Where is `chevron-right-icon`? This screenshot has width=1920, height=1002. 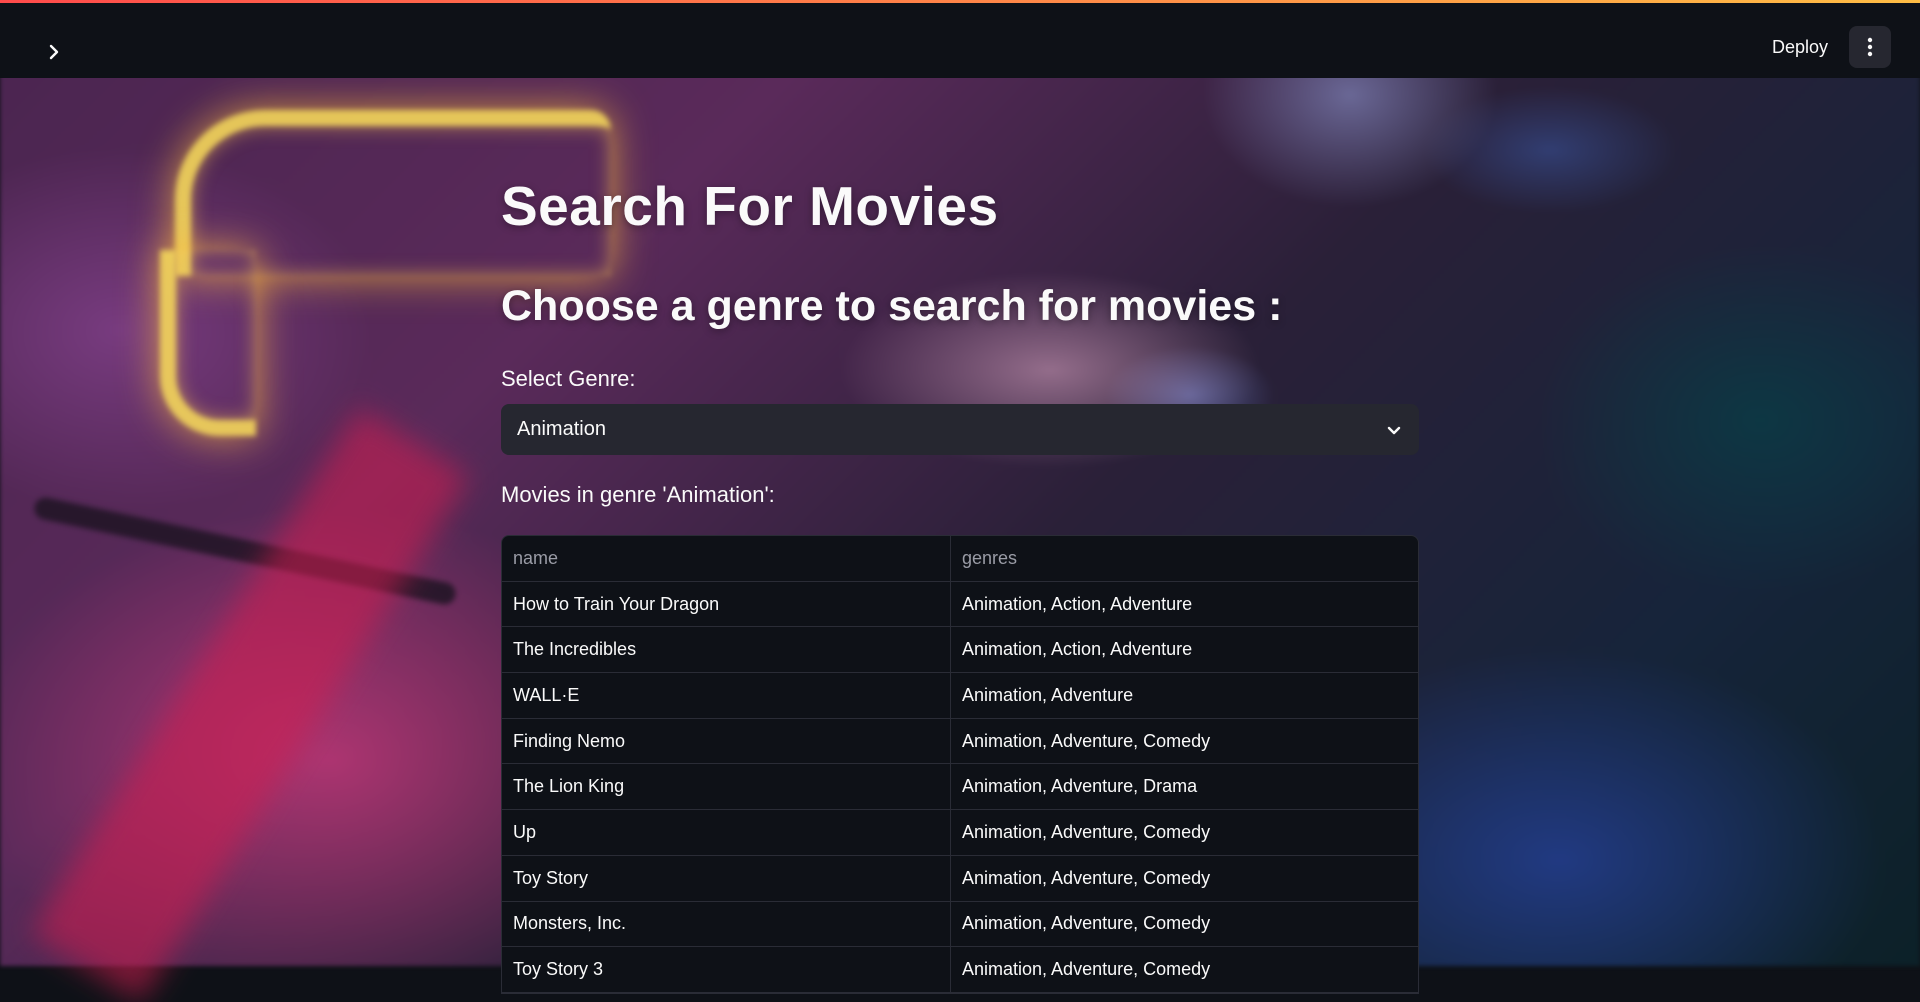
chevron-right-icon is located at coordinates (54, 52).